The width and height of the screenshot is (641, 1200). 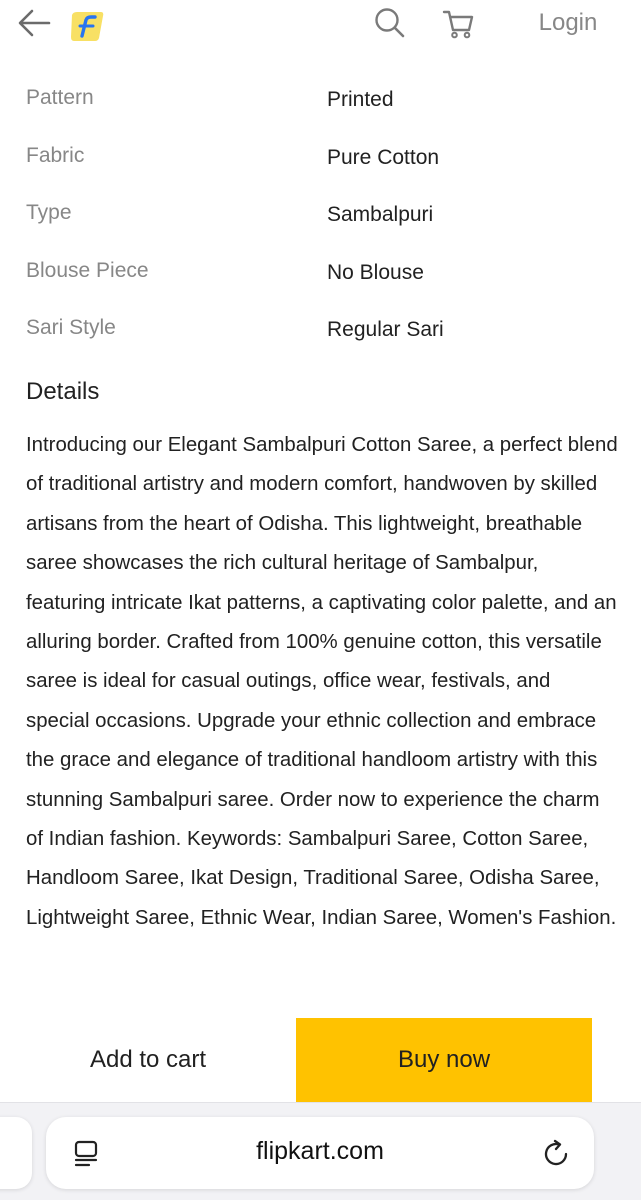 I want to click on spec-row-sari-style: Sari Style Regular Sari, so click(x=321, y=339).